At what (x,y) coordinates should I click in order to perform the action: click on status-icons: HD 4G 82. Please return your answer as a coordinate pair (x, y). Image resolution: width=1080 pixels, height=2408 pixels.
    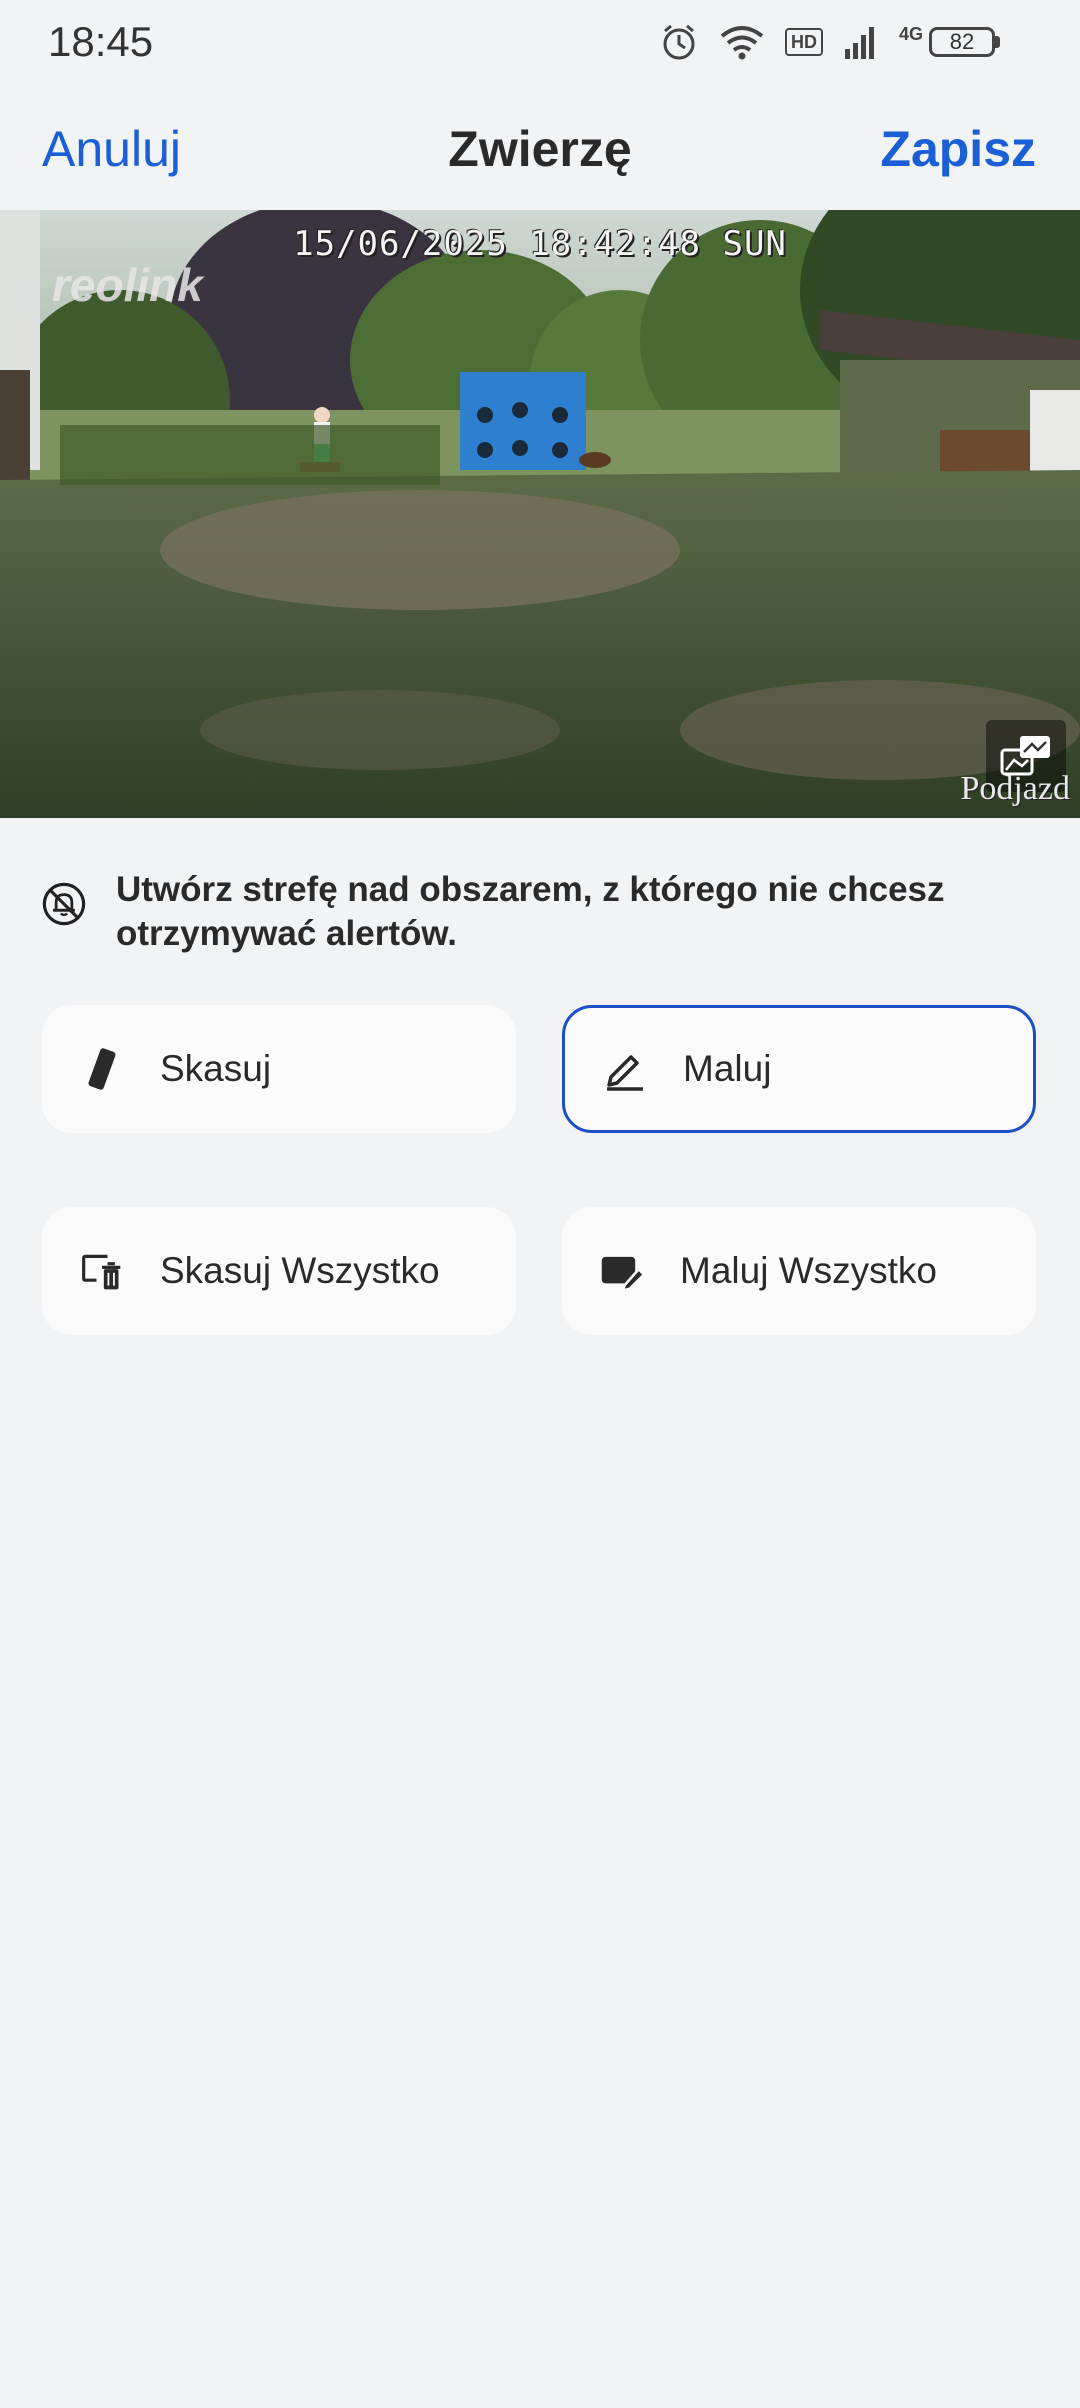
    Looking at the image, I should click on (829, 42).